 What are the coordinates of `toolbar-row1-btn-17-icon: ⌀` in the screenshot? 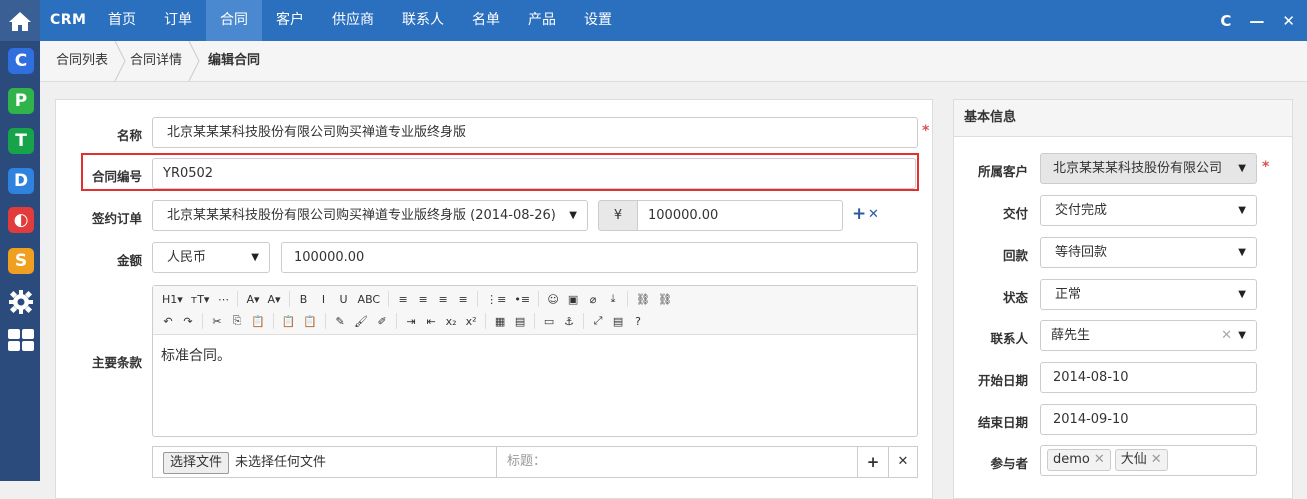 It's located at (593, 299).